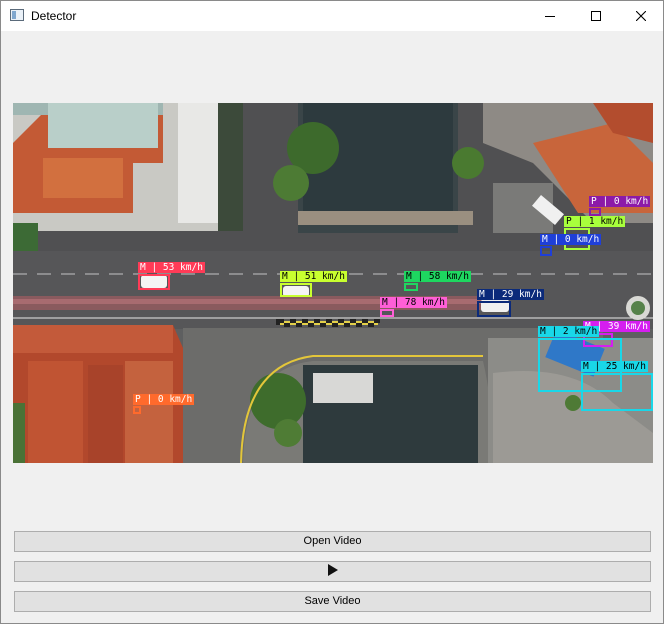 The height and width of the screenshot is (624, 664). I want to click on window-title: Detector, so click(54, 16).